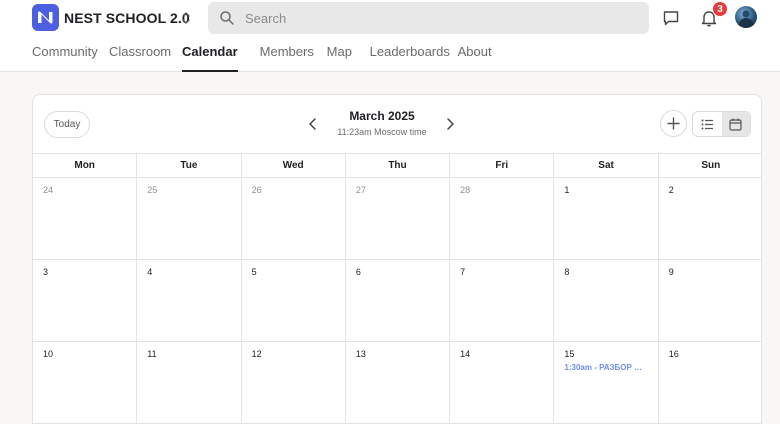  What do you see at coordinates (189, 218) in the screenshot?
I see `day-cell: 25` at bounding box center [189, 218].